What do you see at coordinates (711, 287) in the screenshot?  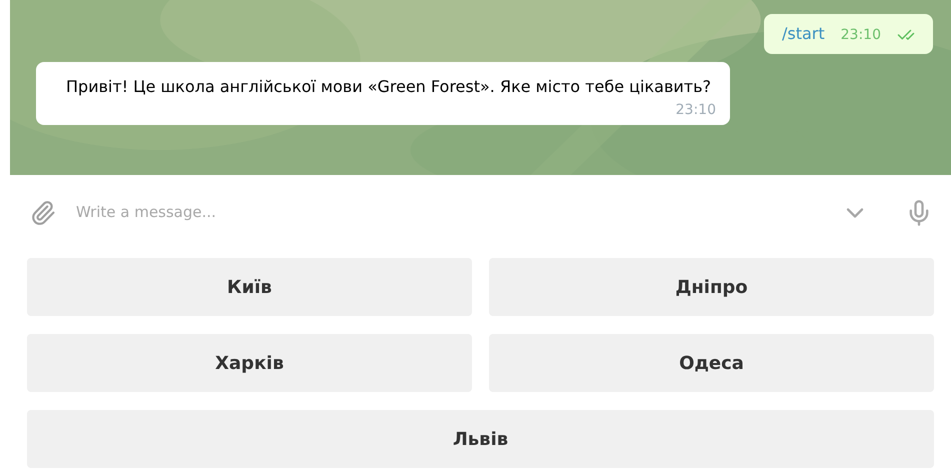 I see `keyboard-button: Дніпро` at bounding box center [711, 287].